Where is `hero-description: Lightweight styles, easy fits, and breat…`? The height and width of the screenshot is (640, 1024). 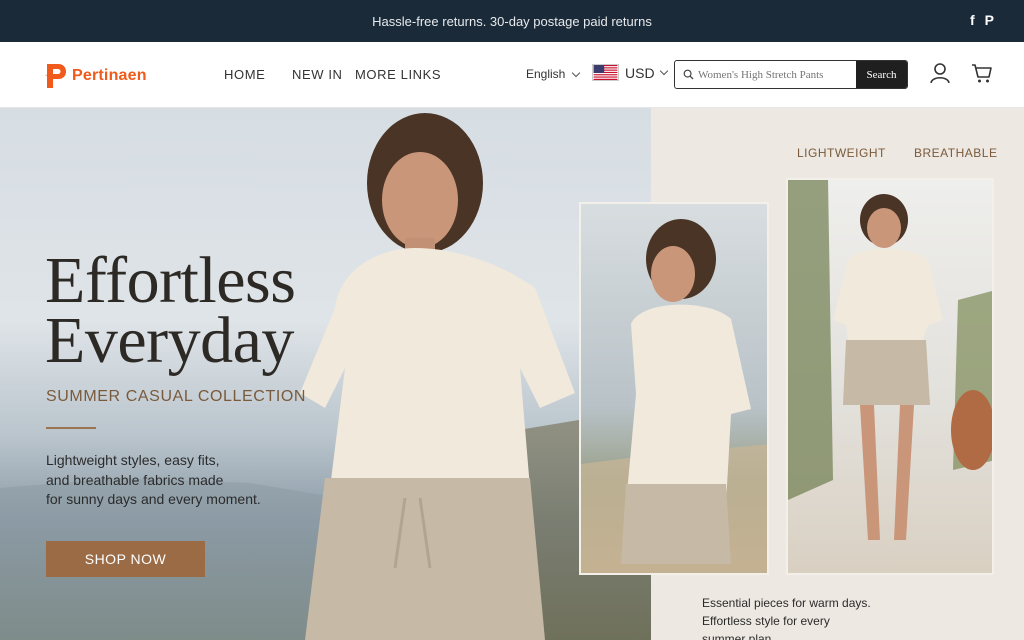 hero-description: Lightweight styles, easy fits, and breat… is located at coordinates (166, 480).